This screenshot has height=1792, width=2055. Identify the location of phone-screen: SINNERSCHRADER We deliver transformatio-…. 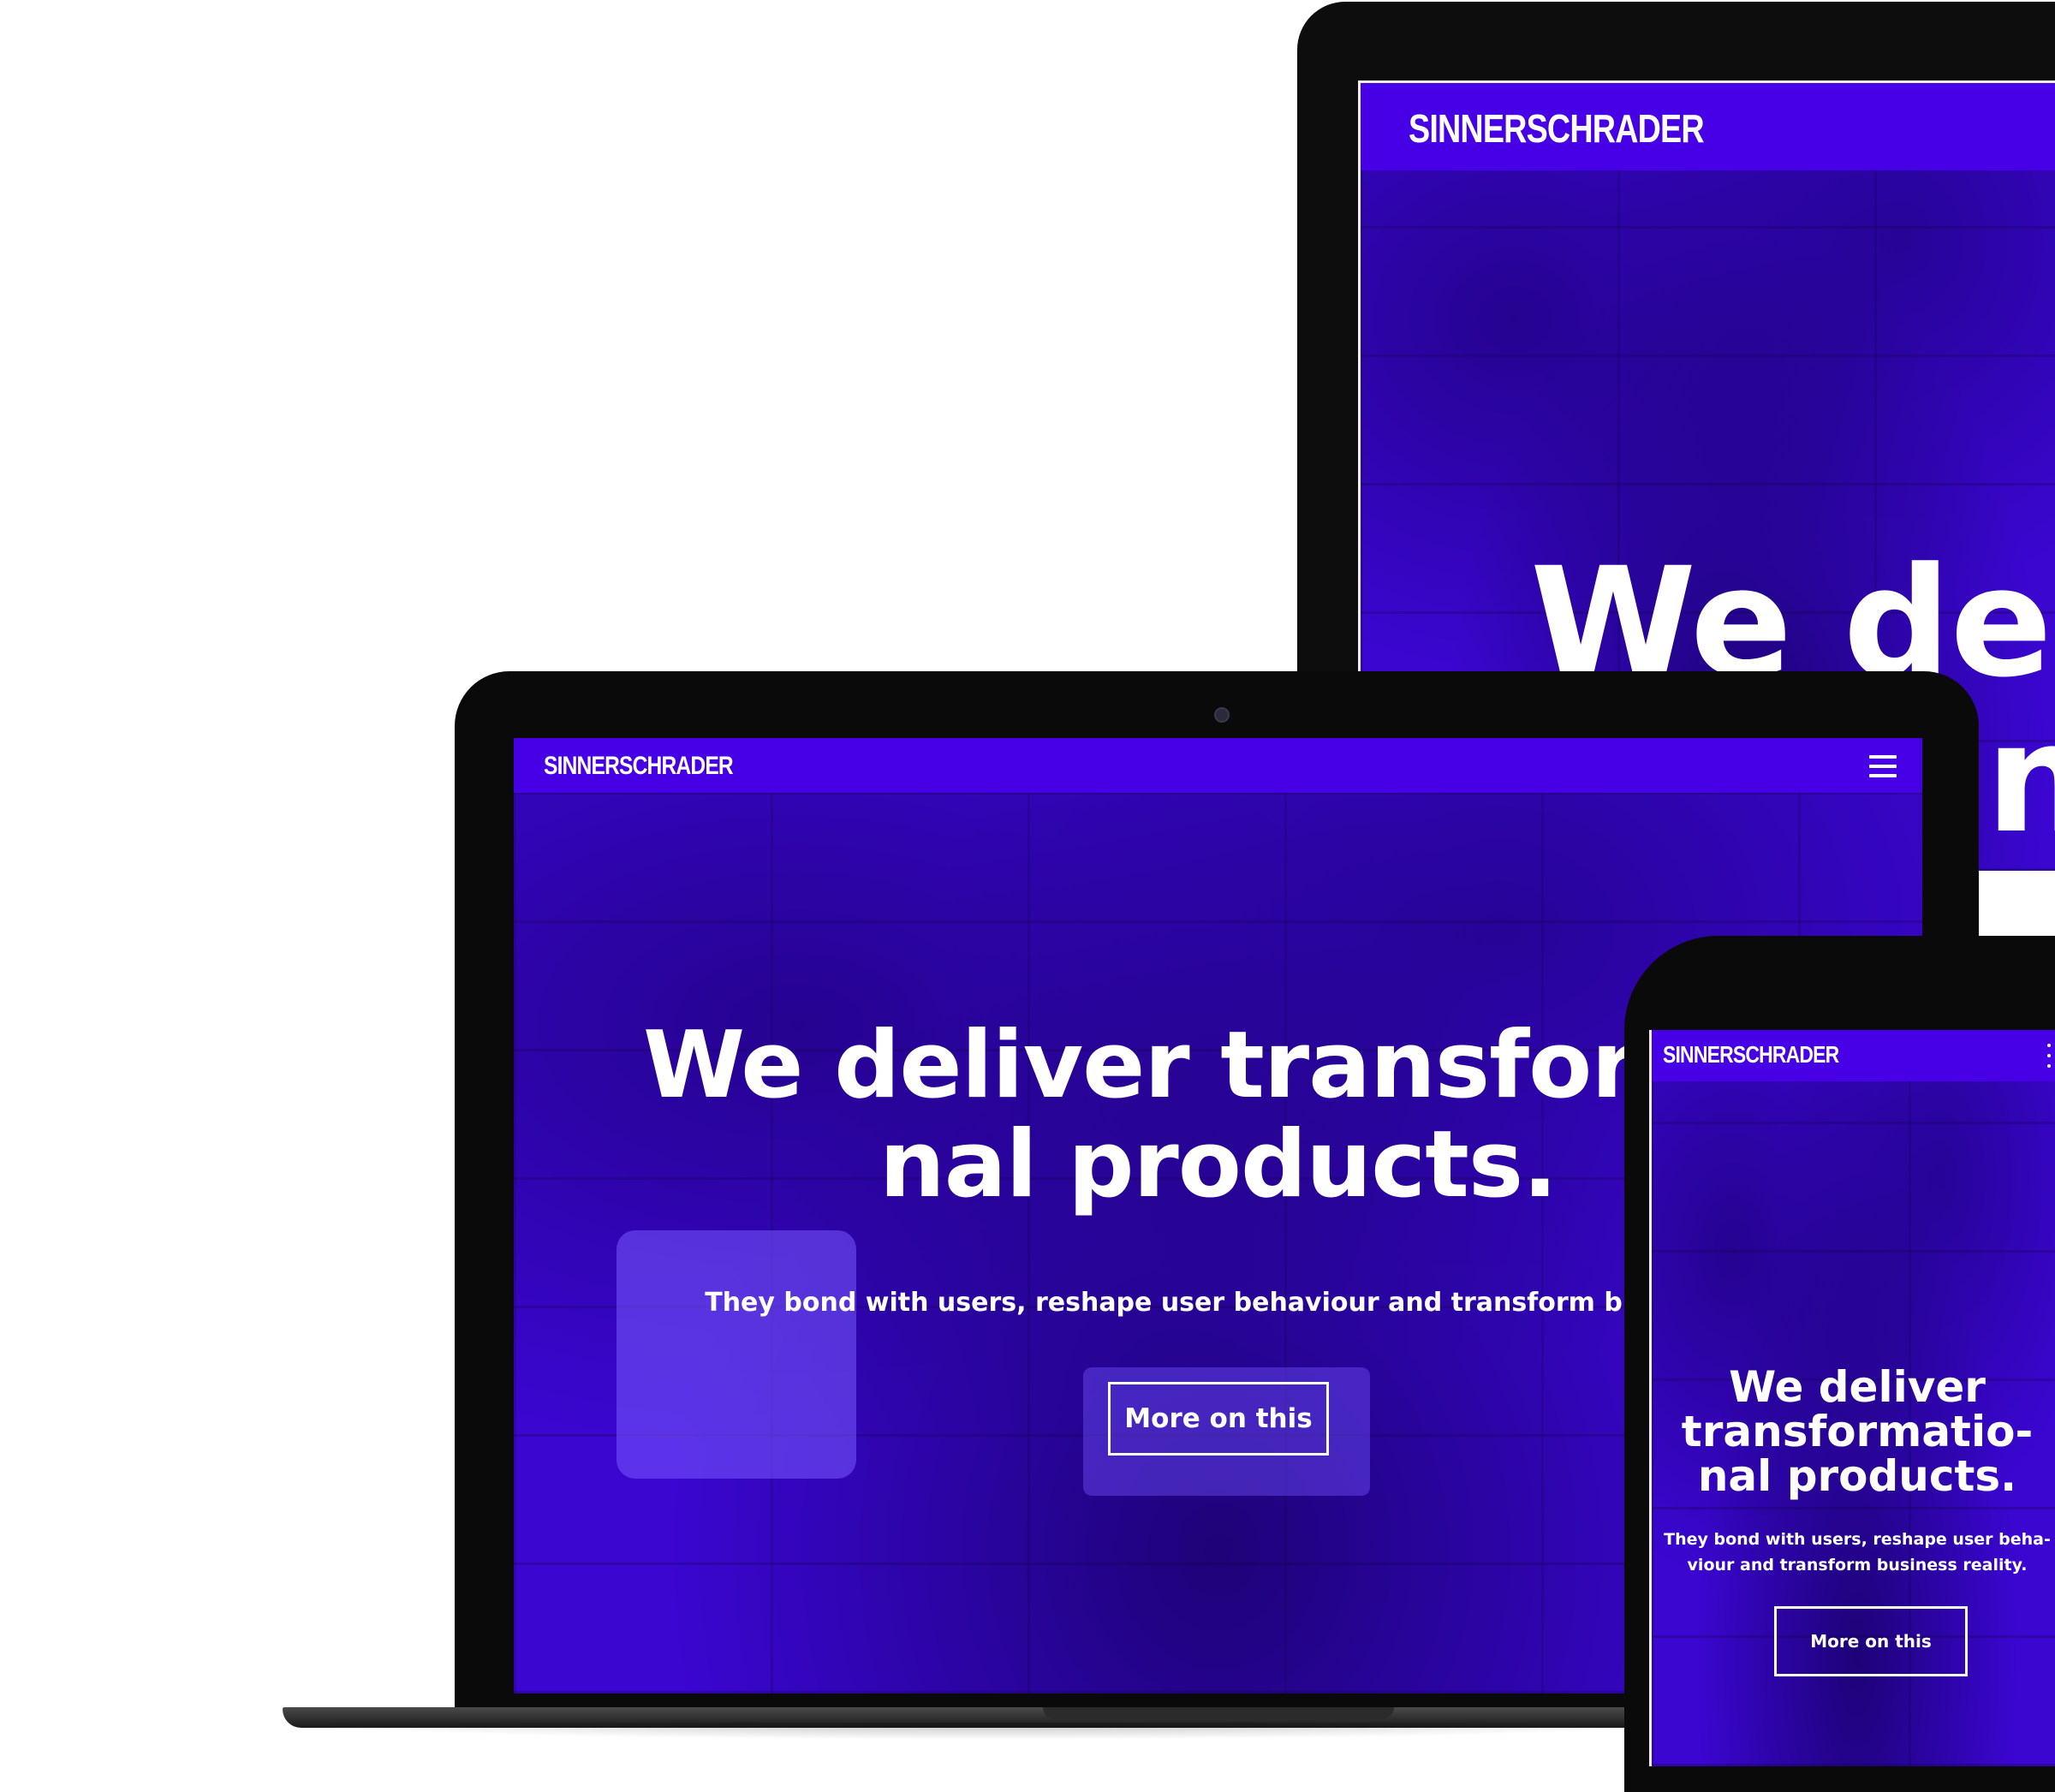
(1852, 1398).